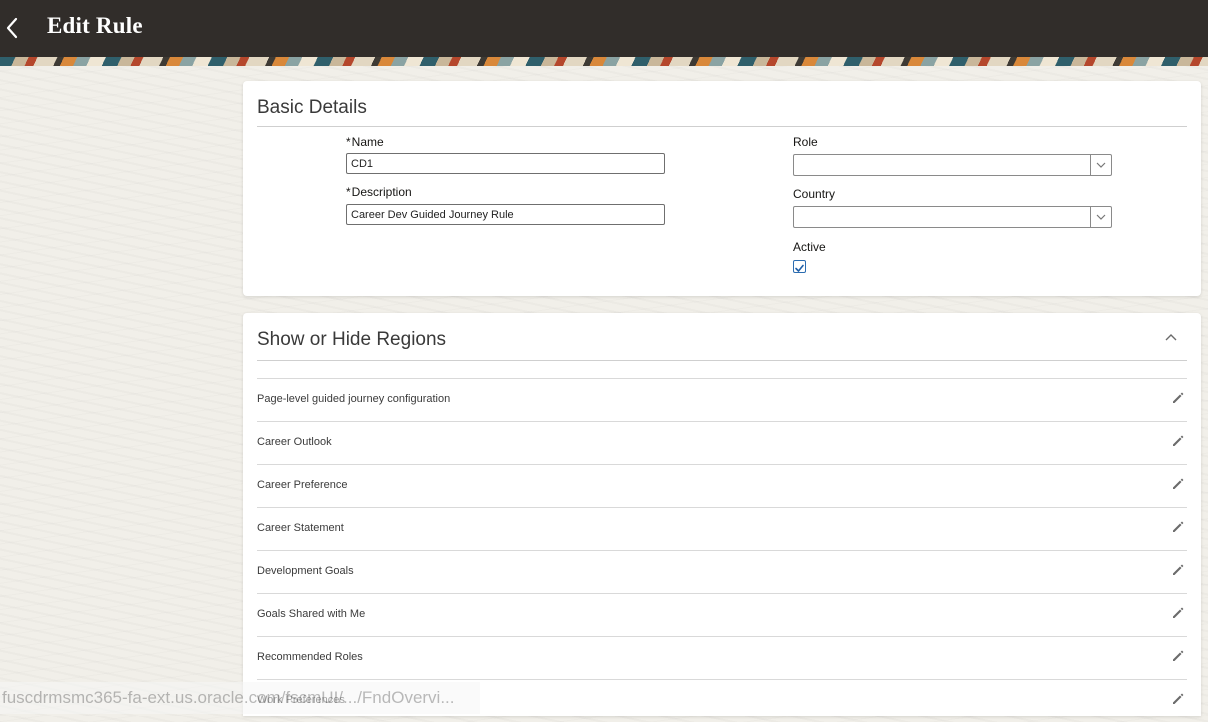 The image size is (1208, 722). What do you see at coordinates (722, 442) in the screenshot?
I see `region-row: Career Outlook` at bounding box center [722, 442].